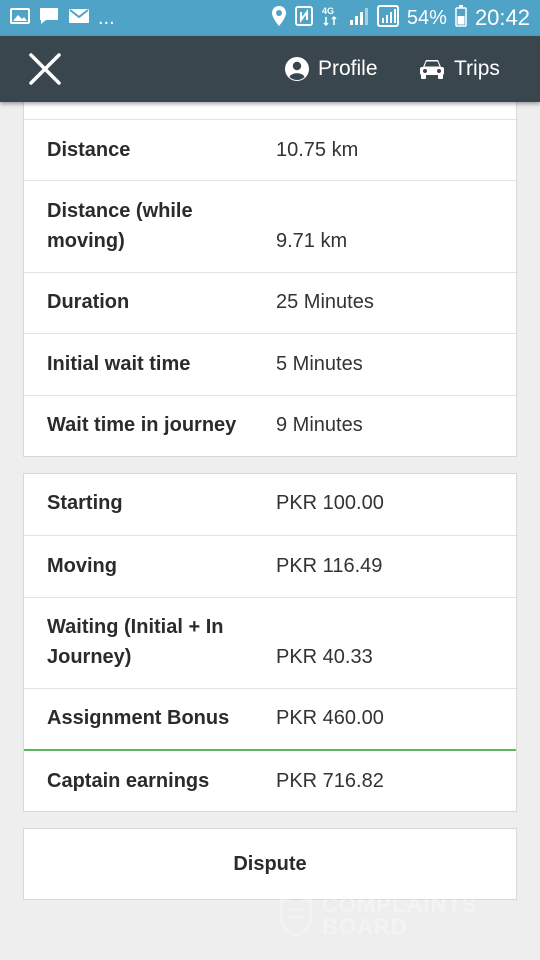 This screenshot has width=540, height=960. What do you see at coordinates (88, 302) in the screenshot?
I see `row-label: Duration` at bounding box center [88, 302].